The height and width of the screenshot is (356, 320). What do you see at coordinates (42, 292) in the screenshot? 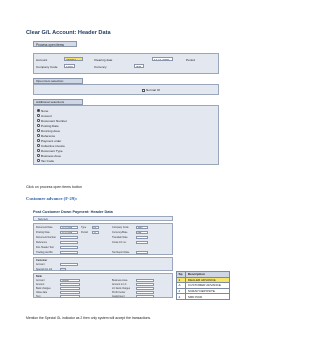
I see `bank-field-label: Value date` at bounding box center [42, 292].